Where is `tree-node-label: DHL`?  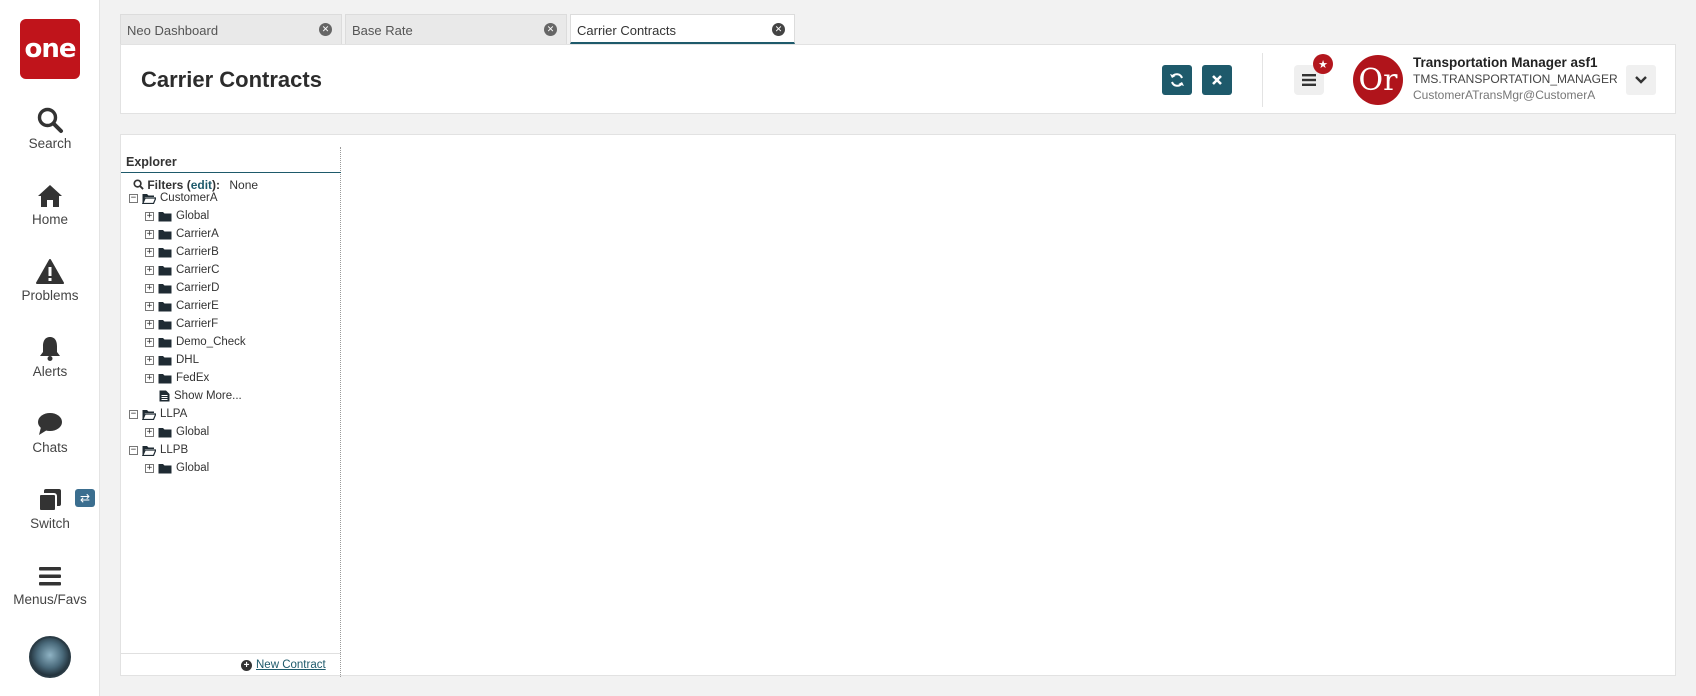
tree-node-label: DHL is located at coordinates (188, 360).